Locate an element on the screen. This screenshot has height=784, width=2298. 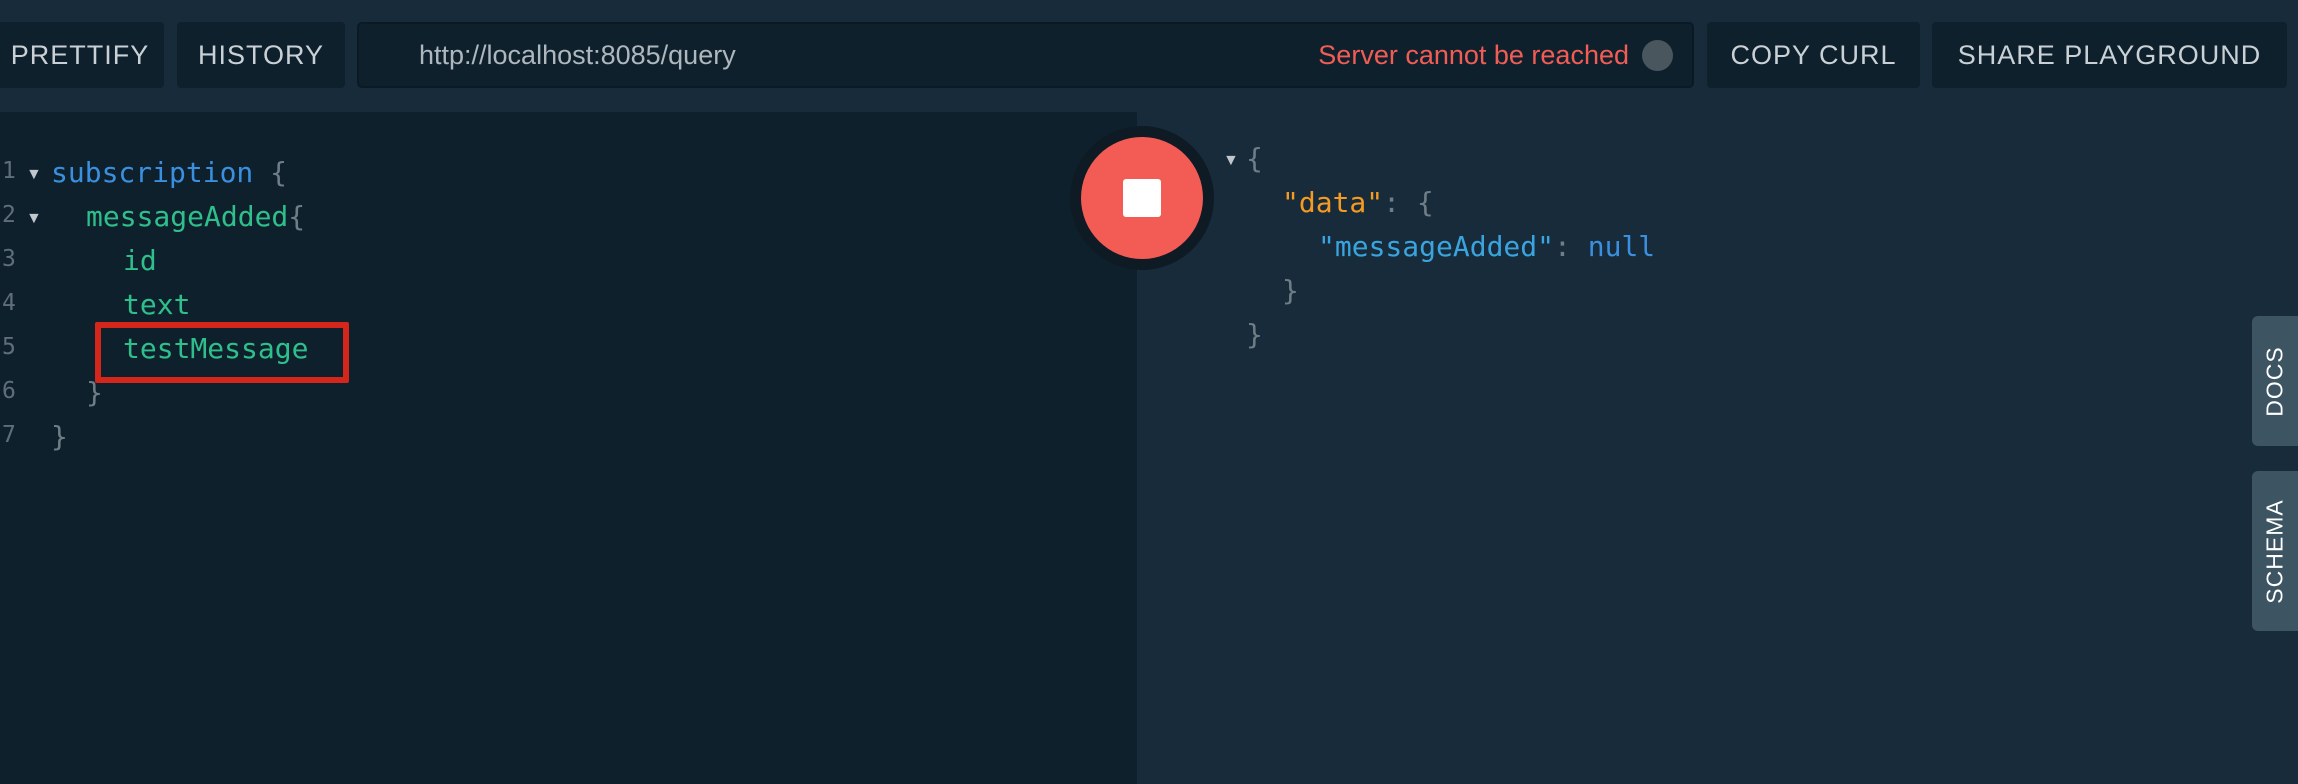
result-line-3: "messageAdded": null is located at coordinates (1486, 246).